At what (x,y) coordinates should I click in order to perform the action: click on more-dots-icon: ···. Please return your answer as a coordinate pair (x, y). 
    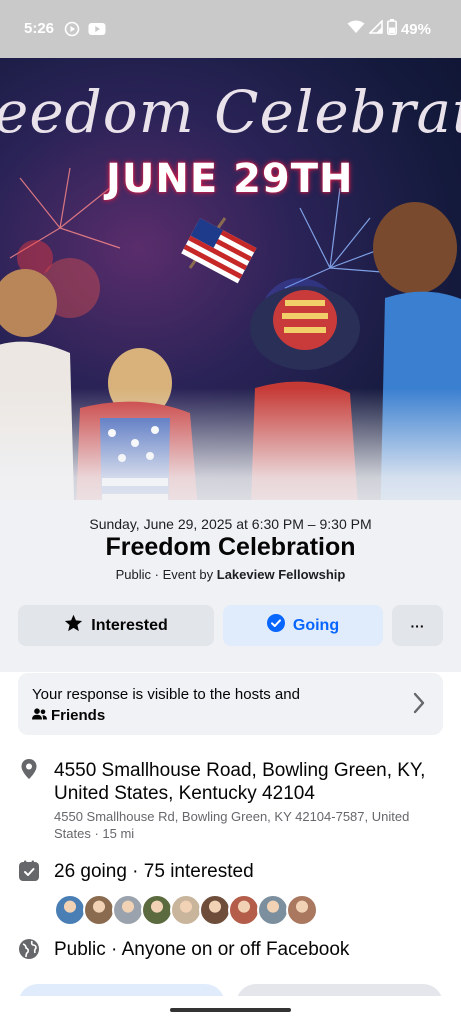
    Looking at the image, I should click on (417, 625).